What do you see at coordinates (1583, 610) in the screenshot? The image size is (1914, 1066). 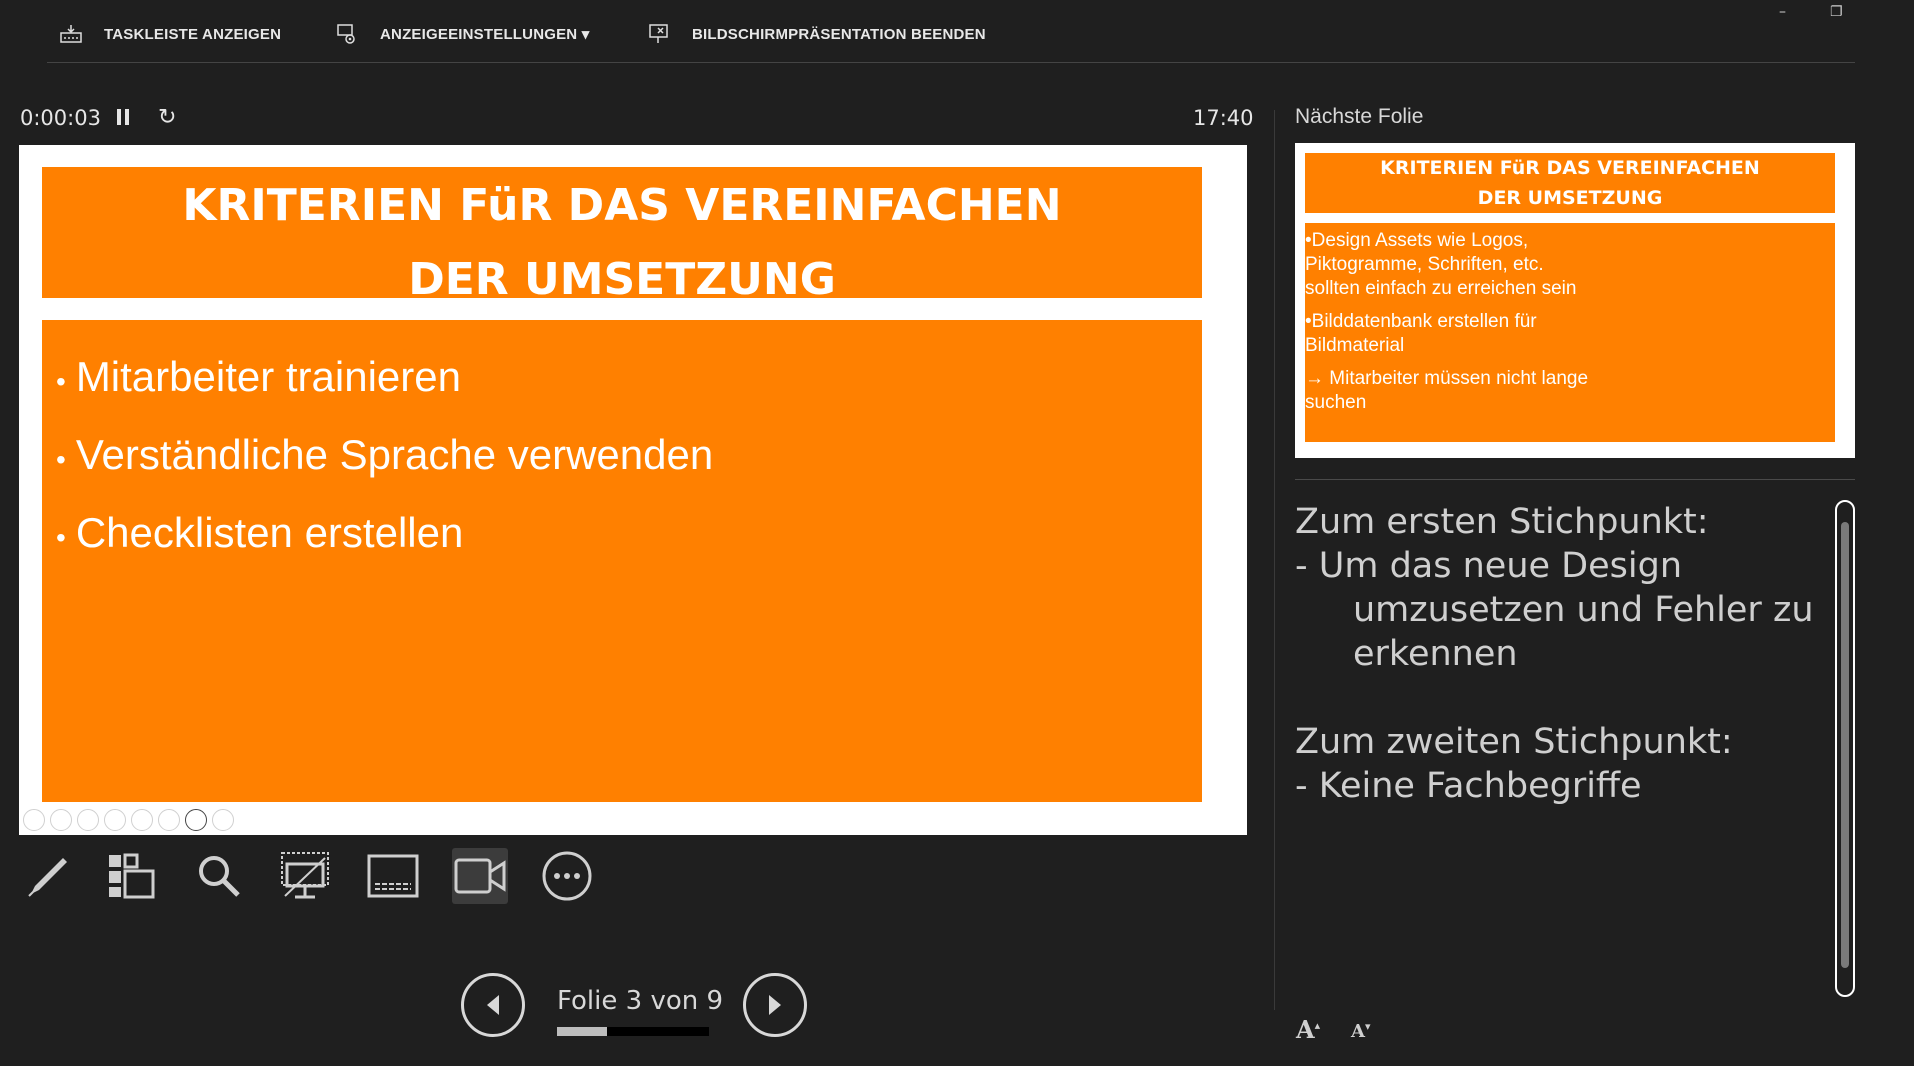 I see `notes-line: umzusetzen und Fehler zu` at bounding box center [1583, 610].